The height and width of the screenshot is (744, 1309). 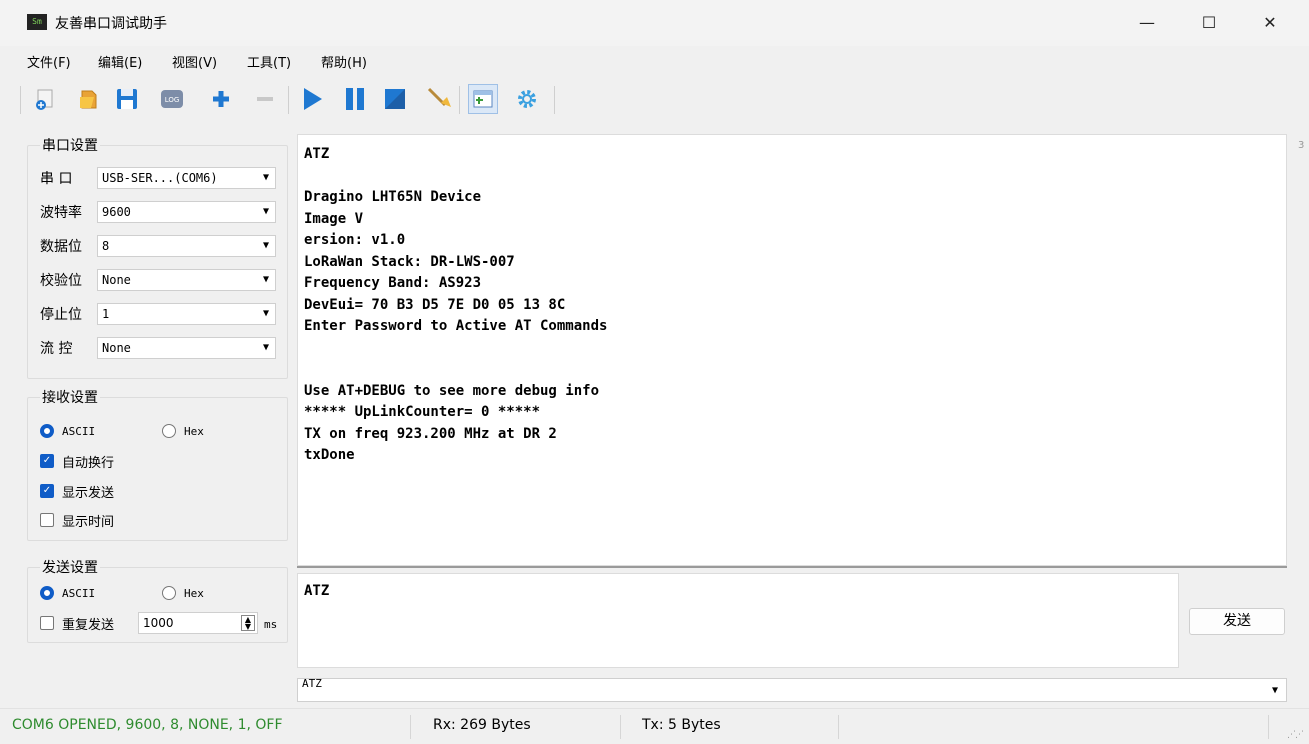 What do you see at coordinates (654, 23) in the screenshot?
I see `title-bar: Sm 友善串口调试助手 — ☐ ✕` at bounding box center [654, 23].